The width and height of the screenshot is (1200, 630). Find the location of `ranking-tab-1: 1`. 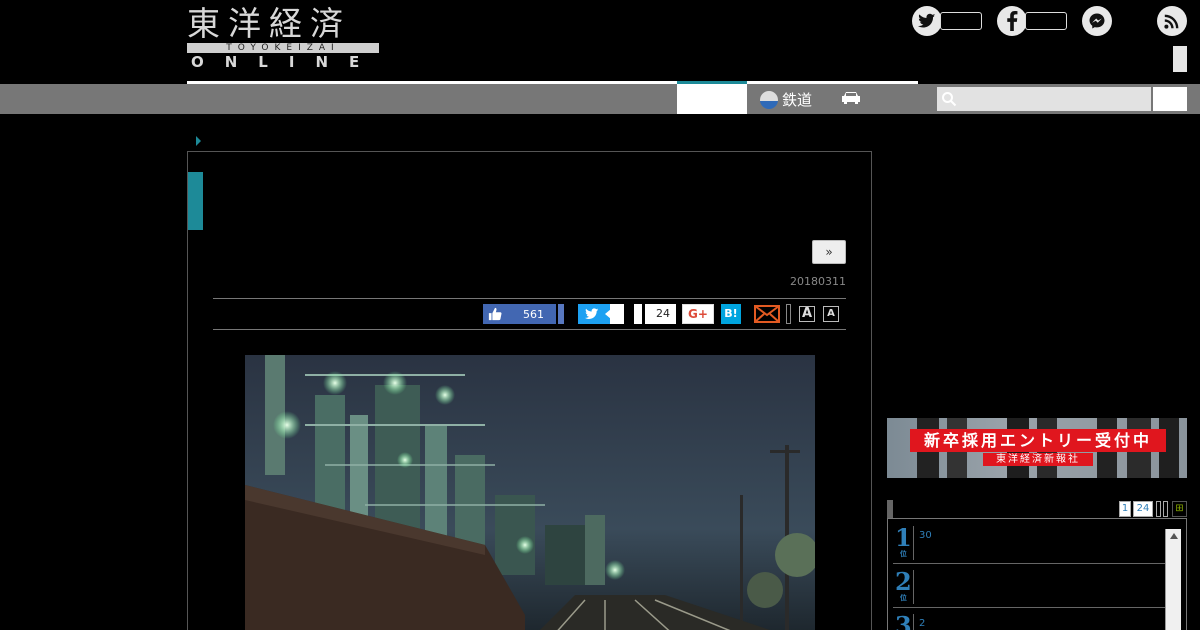

ranking-tab-1: 1 is located at coordinates (1125, 509).